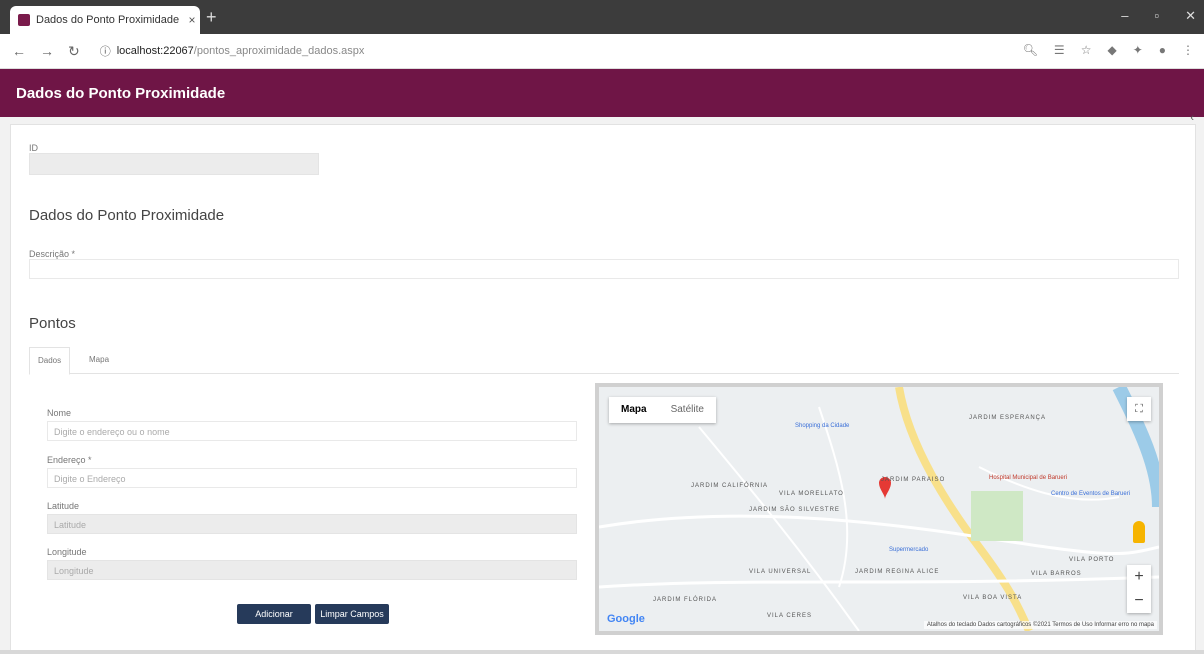  I want to click on map-label: JARDIM FLÓRIDA, so click(685, 600).